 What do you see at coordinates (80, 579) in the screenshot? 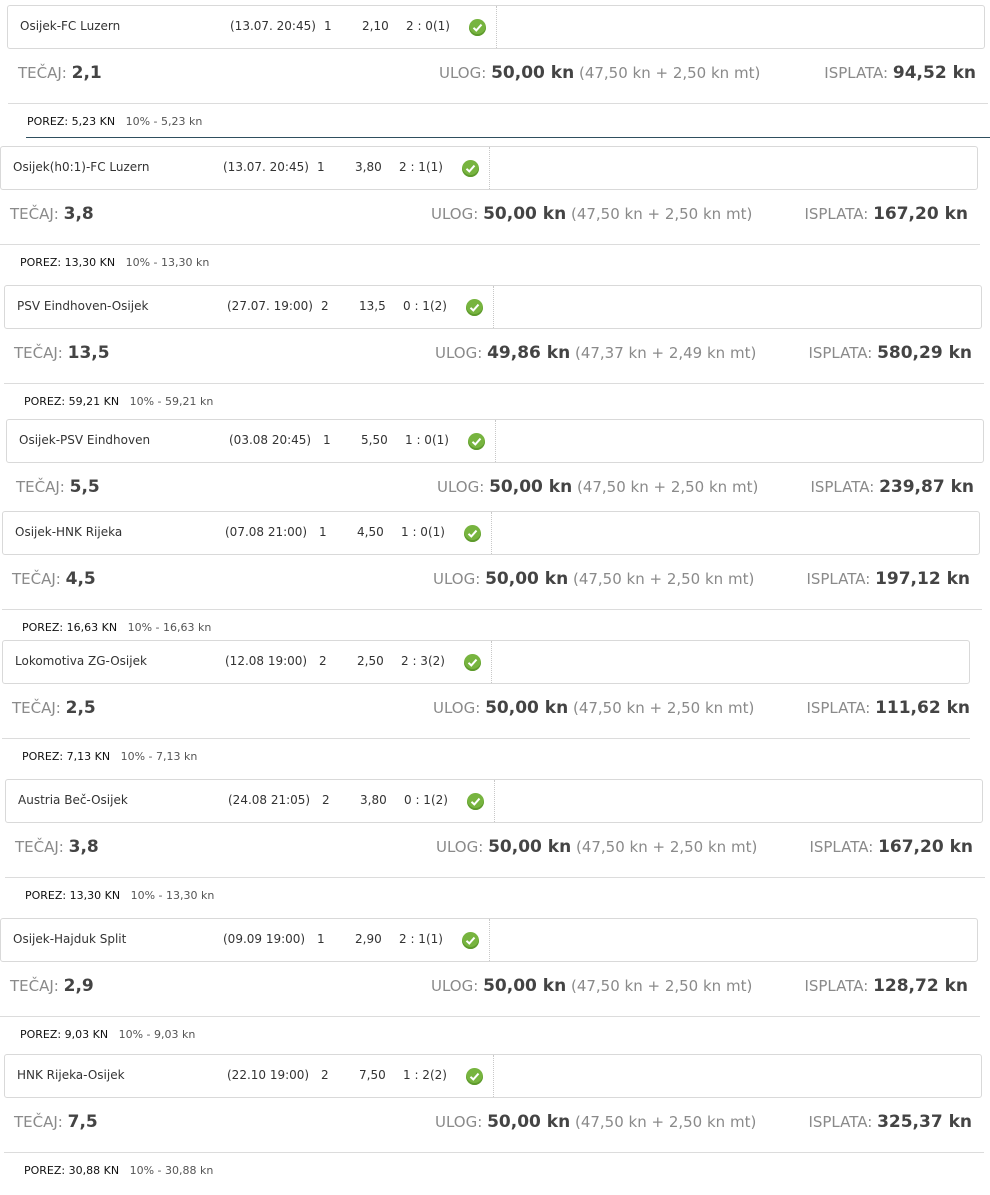
I see `tecaj-value: 4,5` at bounding box center [80, 579].